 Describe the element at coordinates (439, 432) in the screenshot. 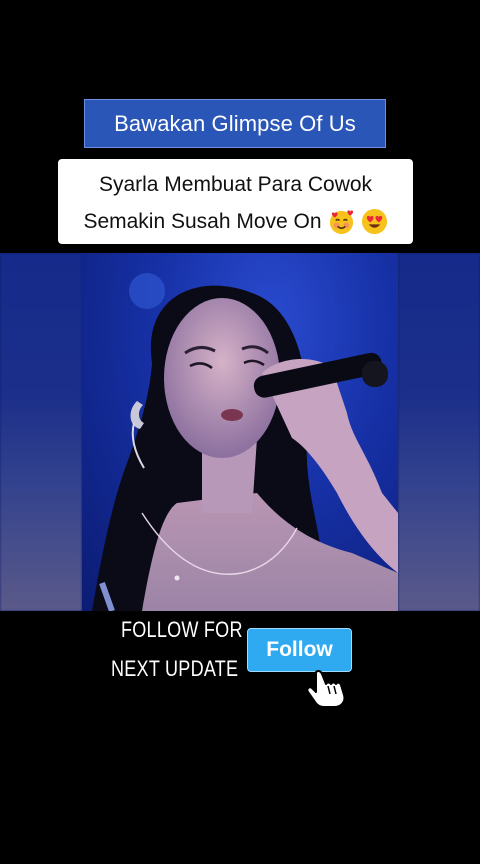

I see `video-blur-right` at that location.